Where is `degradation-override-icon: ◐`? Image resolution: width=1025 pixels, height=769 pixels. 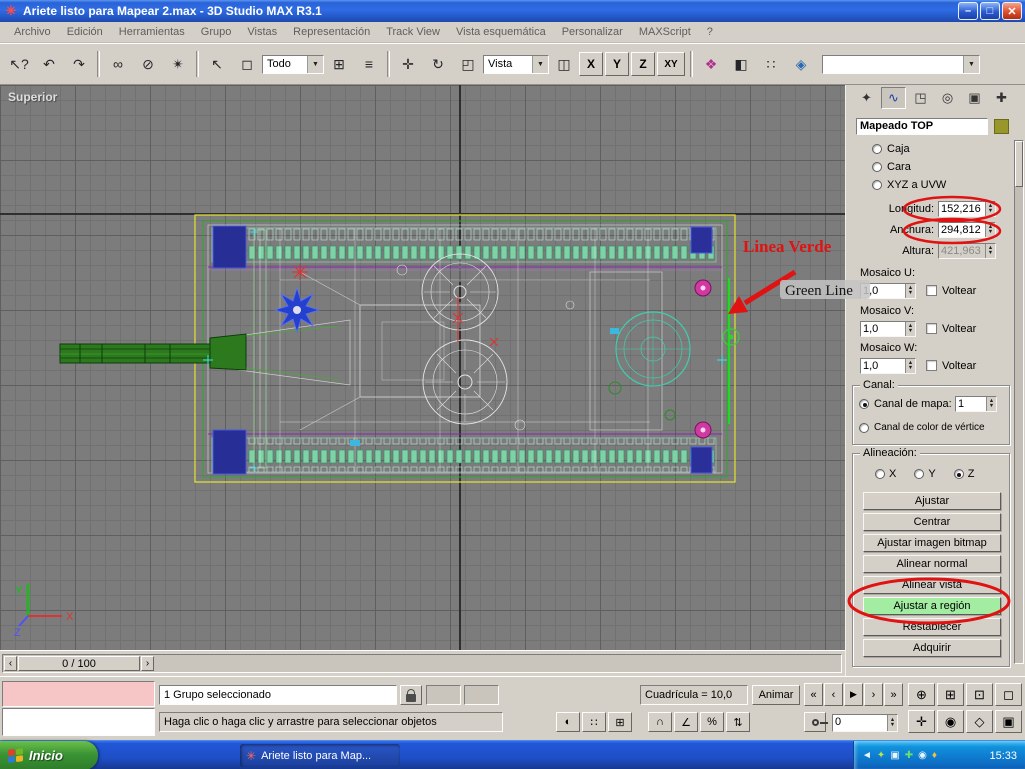
degradation-override-icon: ◐ is located at coordinates (568, 722).